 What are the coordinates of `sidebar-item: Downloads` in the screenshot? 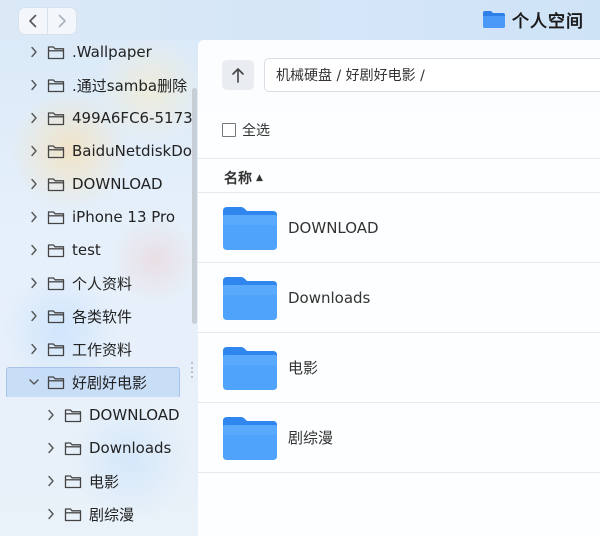 It's located at (99, 448).